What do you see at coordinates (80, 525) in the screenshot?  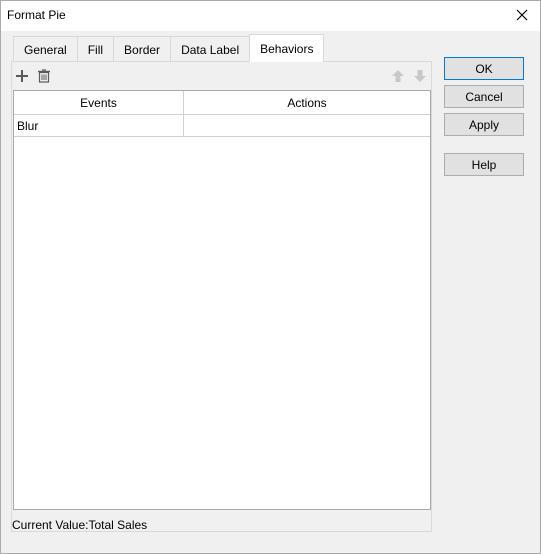 I see `current-value-label: Current Value:Total Sales` at bounding box center [80, 525].